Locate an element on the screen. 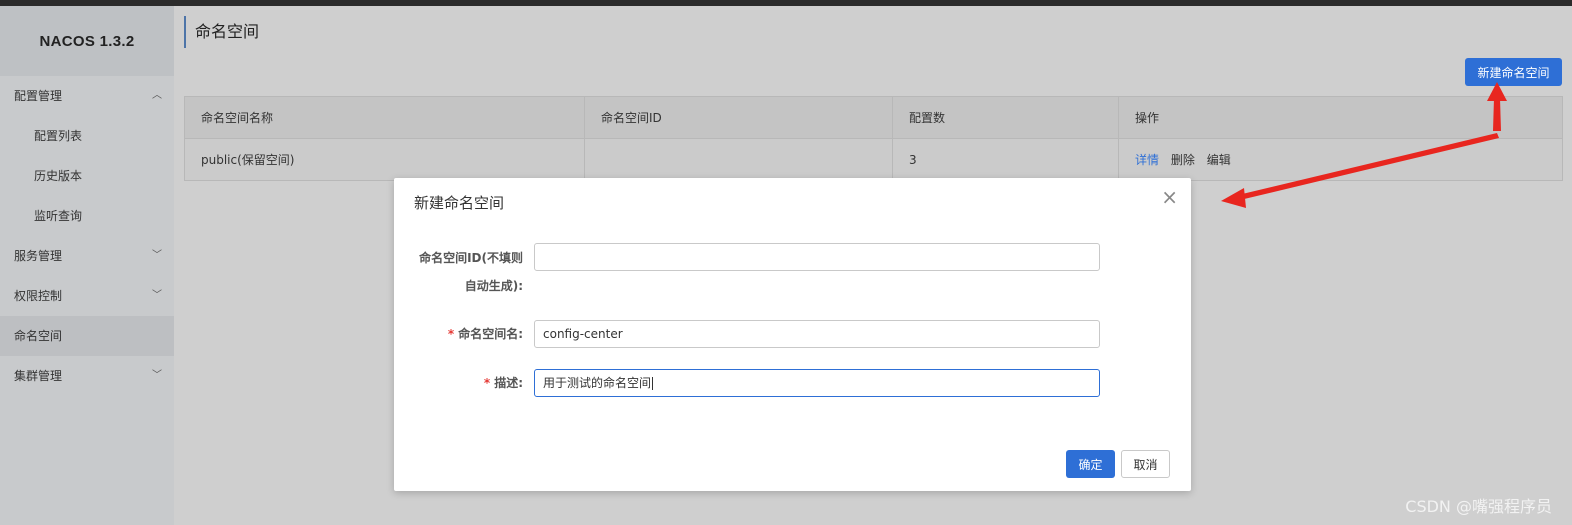 The height and width of the screenshot is (525, 1572). new-namespace-button: 新建命名空间 is located at coordinates (1513, 72).